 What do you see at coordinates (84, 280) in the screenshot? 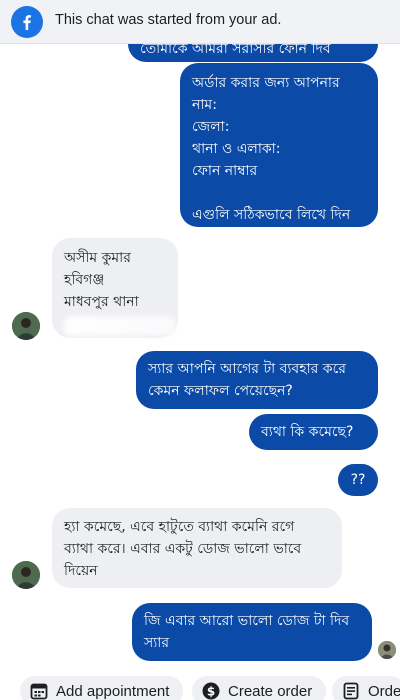
I see `message-line: হবিগঞ্জ` at bounding box center [84, 280].